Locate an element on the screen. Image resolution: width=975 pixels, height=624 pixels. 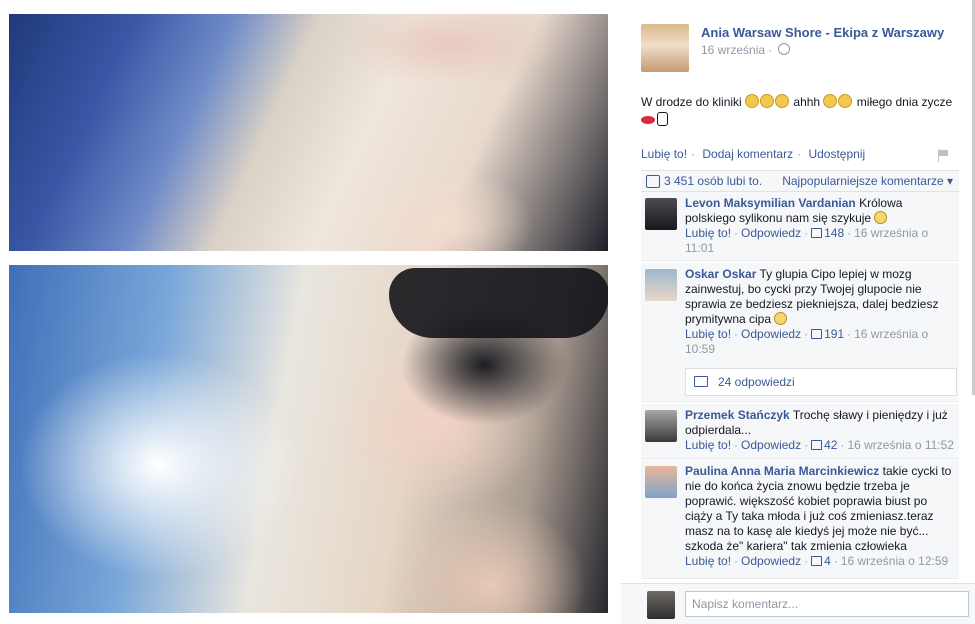
likes-count-link: 3 451 osób lubi to. is located at coordinates (713, 181).